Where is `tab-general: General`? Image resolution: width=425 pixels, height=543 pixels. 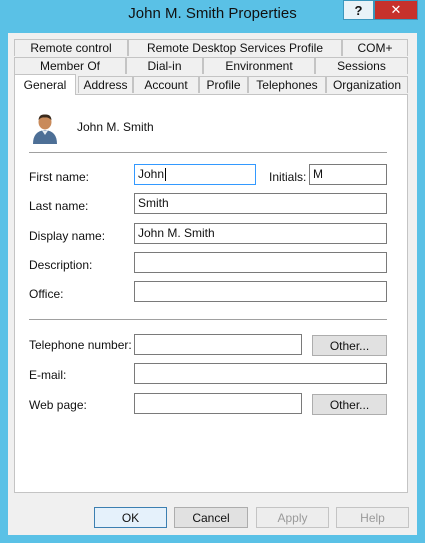
tab-general: General is located at coordinates (45, 84).